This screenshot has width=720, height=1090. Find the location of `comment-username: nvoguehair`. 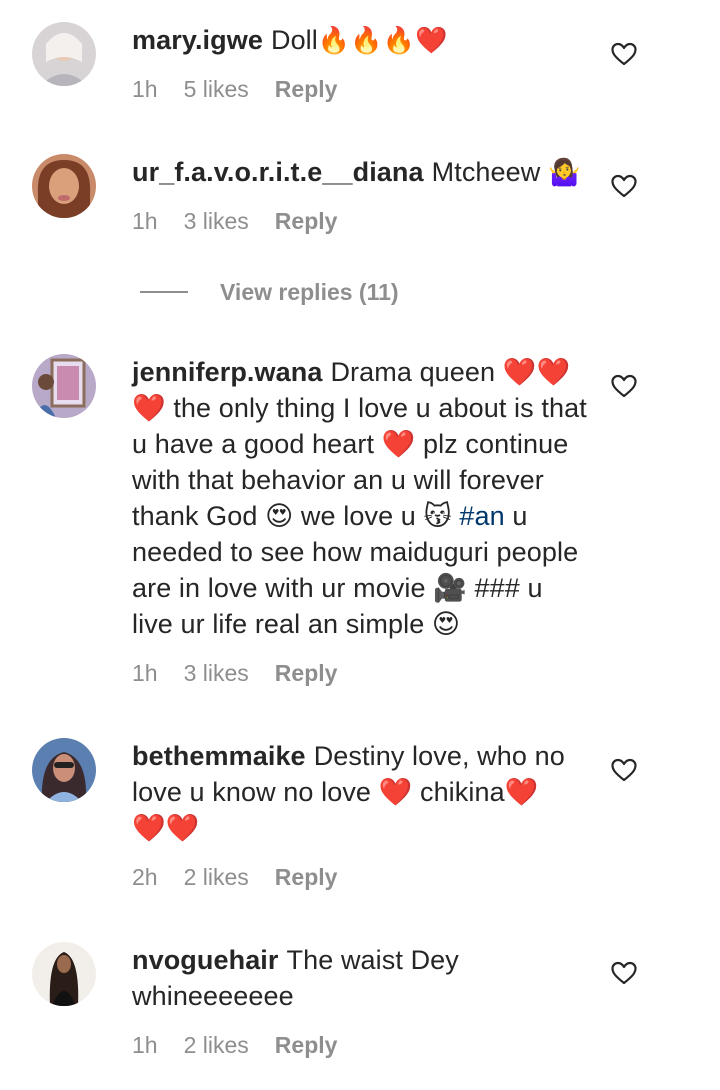

comment-username: nvoguehair is located at coordinates (205, 960).